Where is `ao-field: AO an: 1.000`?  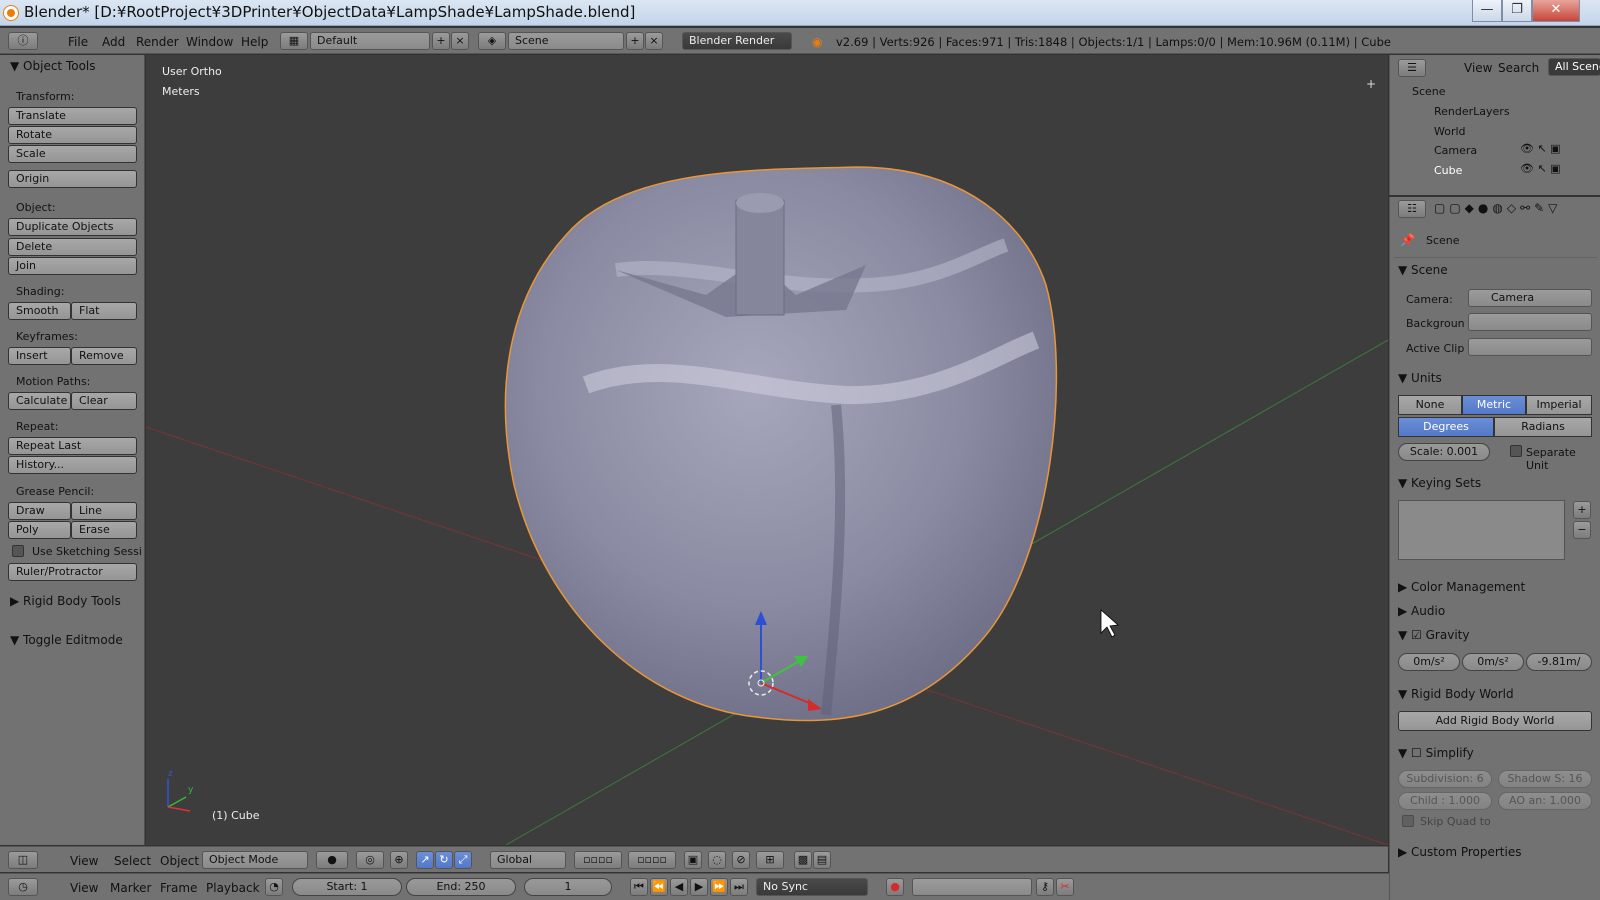
ao-field: AO an: 1.000 is located at coordinates (1545, 801).